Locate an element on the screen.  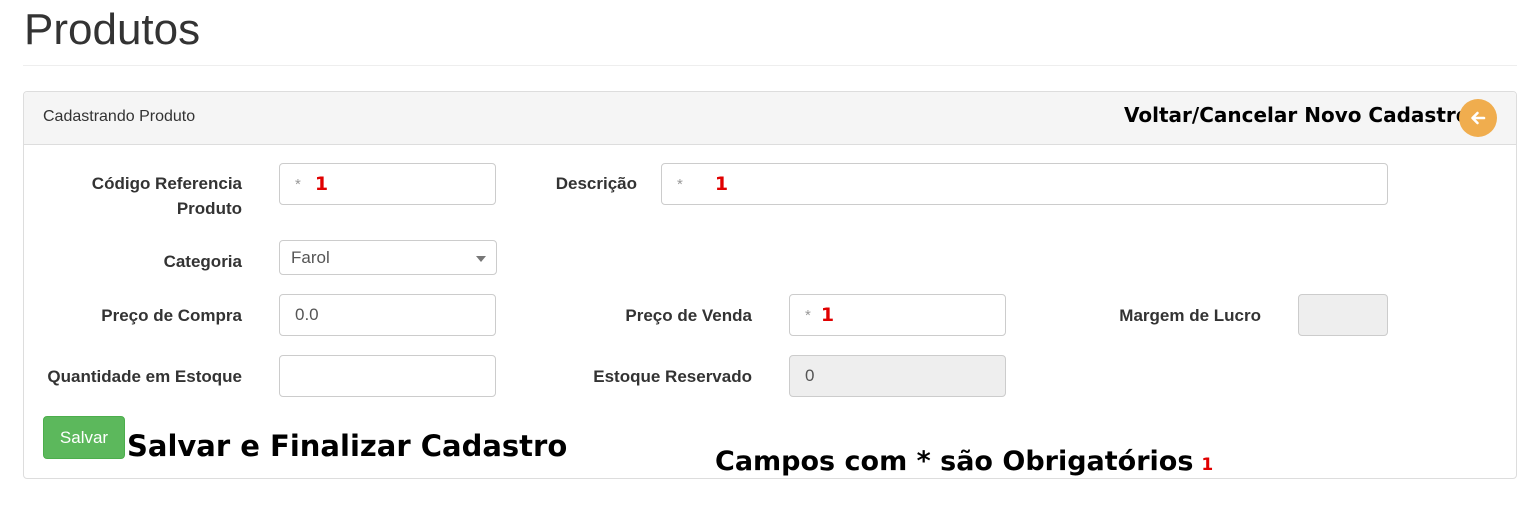
page-title: Produtos is located at coordinates (112, 29).